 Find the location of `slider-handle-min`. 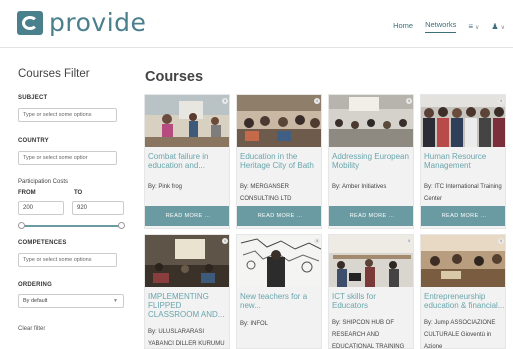

slider-handle-min is located at coordinates (21, 225).